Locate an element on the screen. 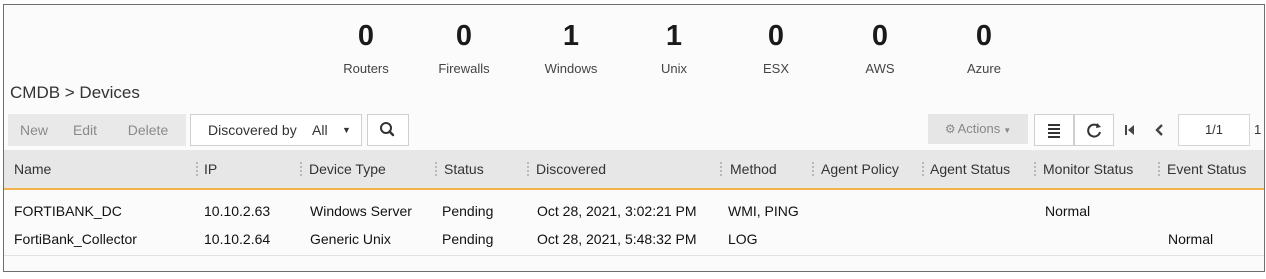 The width and height of the screenshot is (1266, 279). previous-page-button is located at coordinates (1160, 130).